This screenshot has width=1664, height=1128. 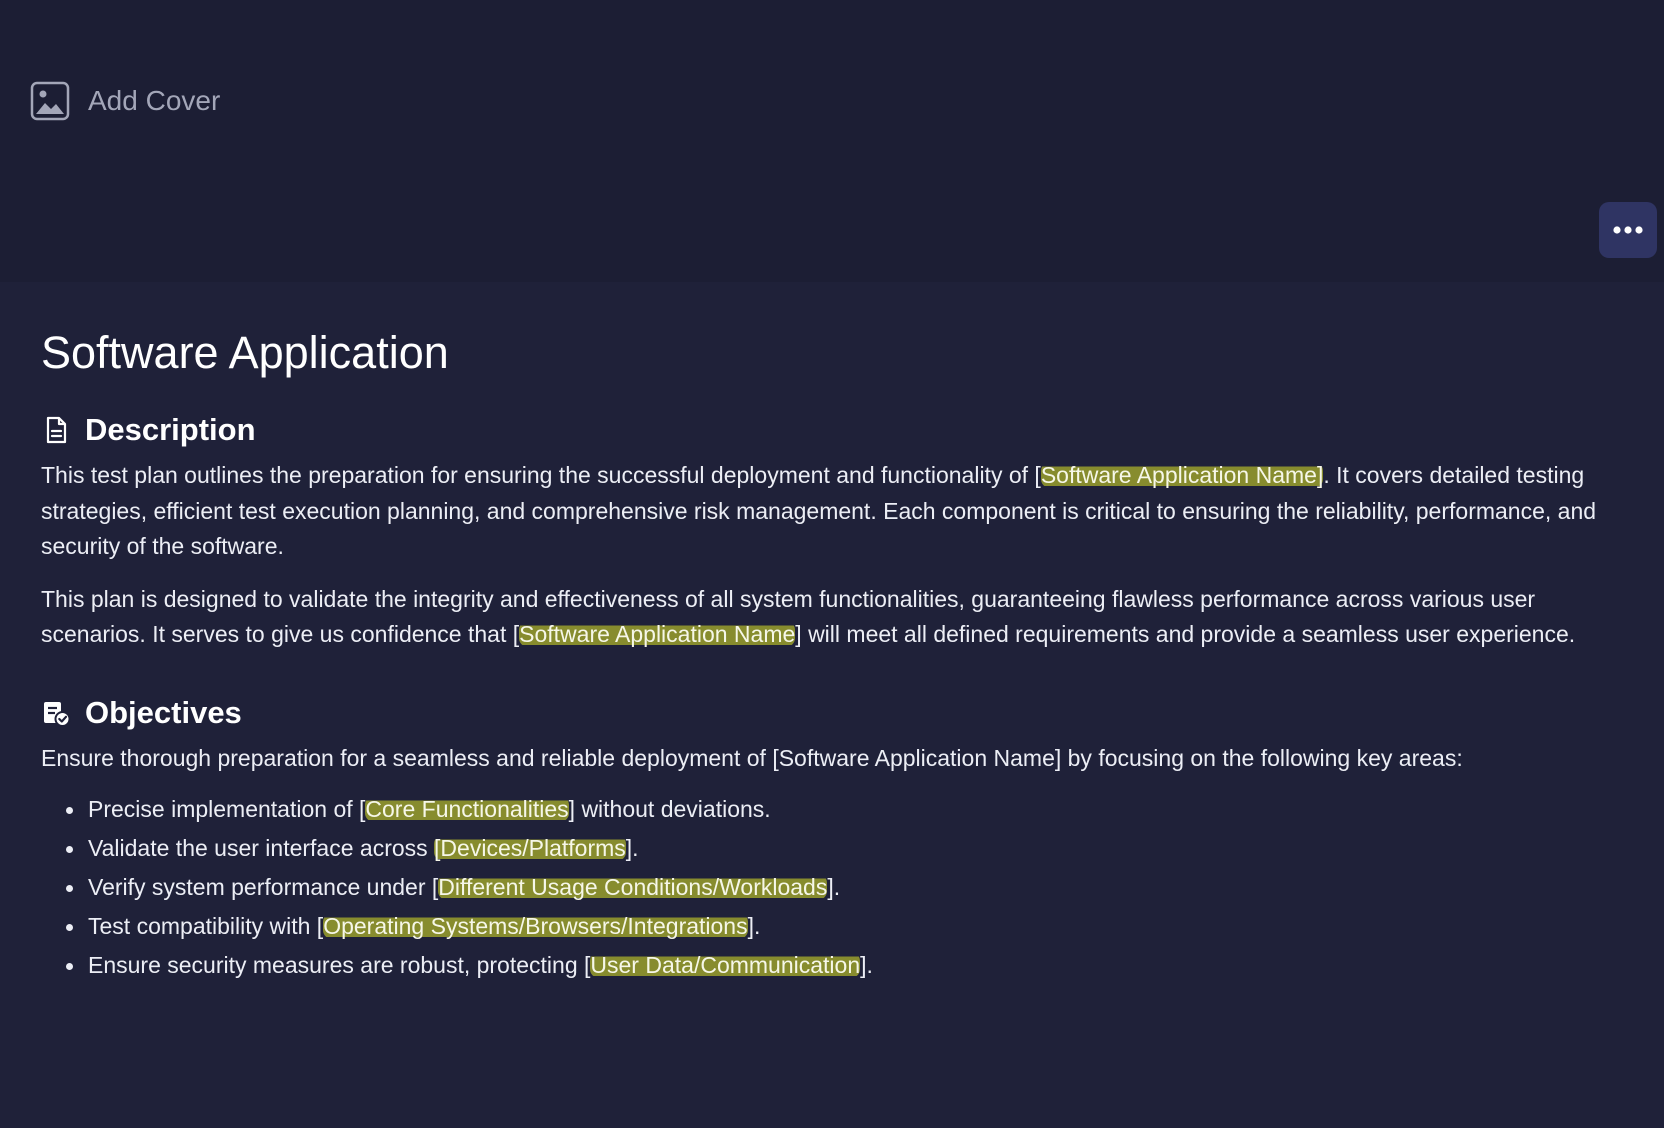 I want to click on placeholder-highlight: Software Application Name], so click(x=1182, y=475).